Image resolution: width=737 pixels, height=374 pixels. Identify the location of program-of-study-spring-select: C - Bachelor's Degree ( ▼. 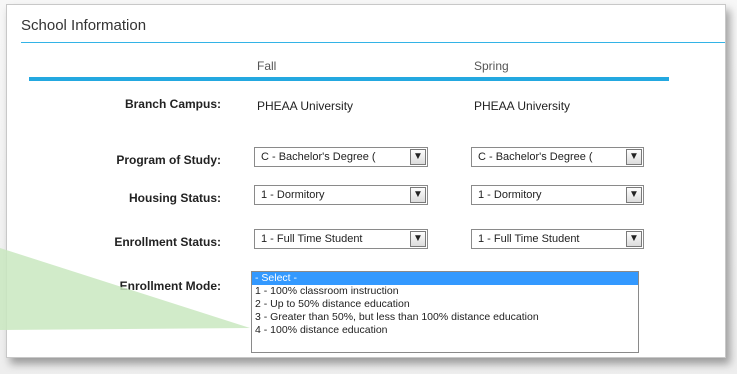
(557, 157).